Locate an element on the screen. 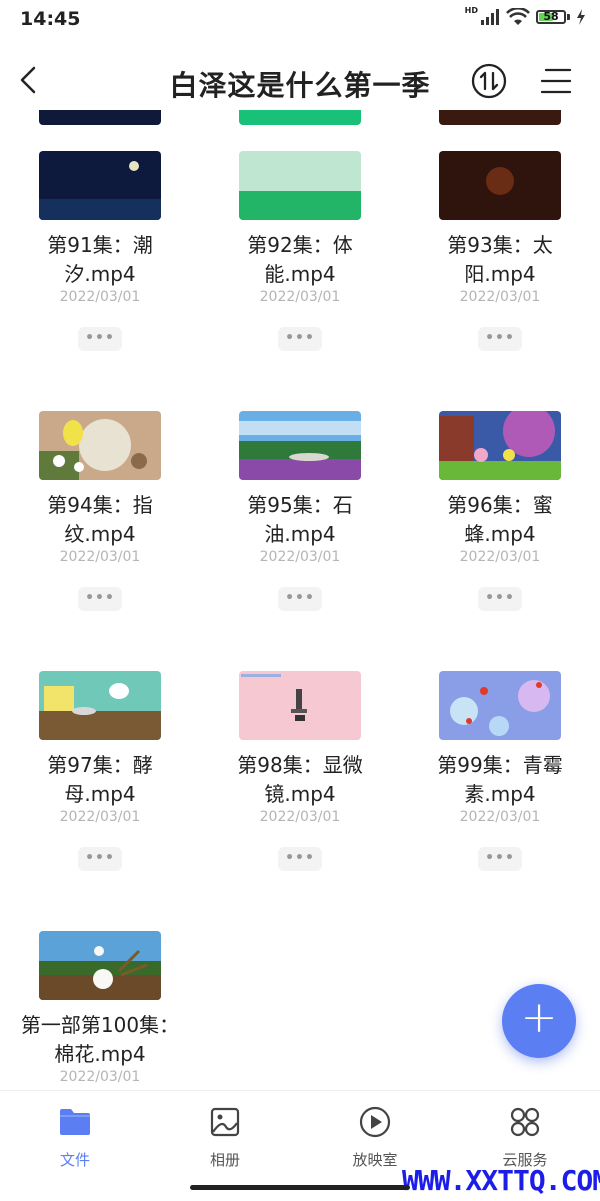 The image size is (600, 1201). nav-item-album: 相册 is located at coordinates (225, 1140).